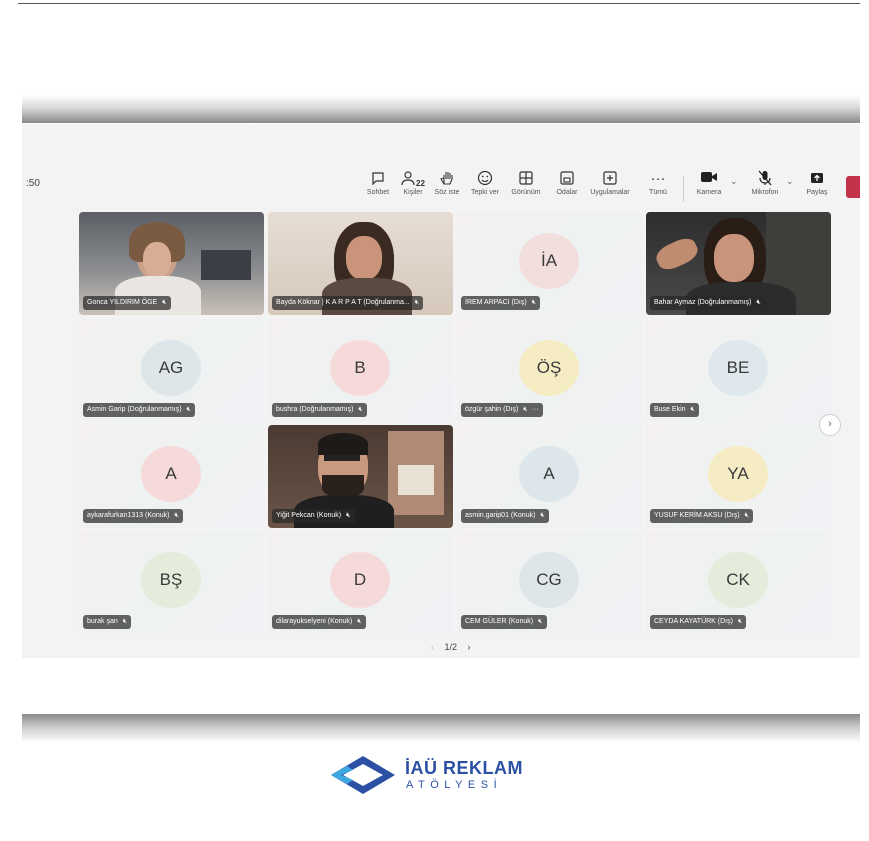 The image size is (869, 841). Describe the element at coordinates (709, 192) in the screenshot. I see `camera-label: Kamera` at that location.